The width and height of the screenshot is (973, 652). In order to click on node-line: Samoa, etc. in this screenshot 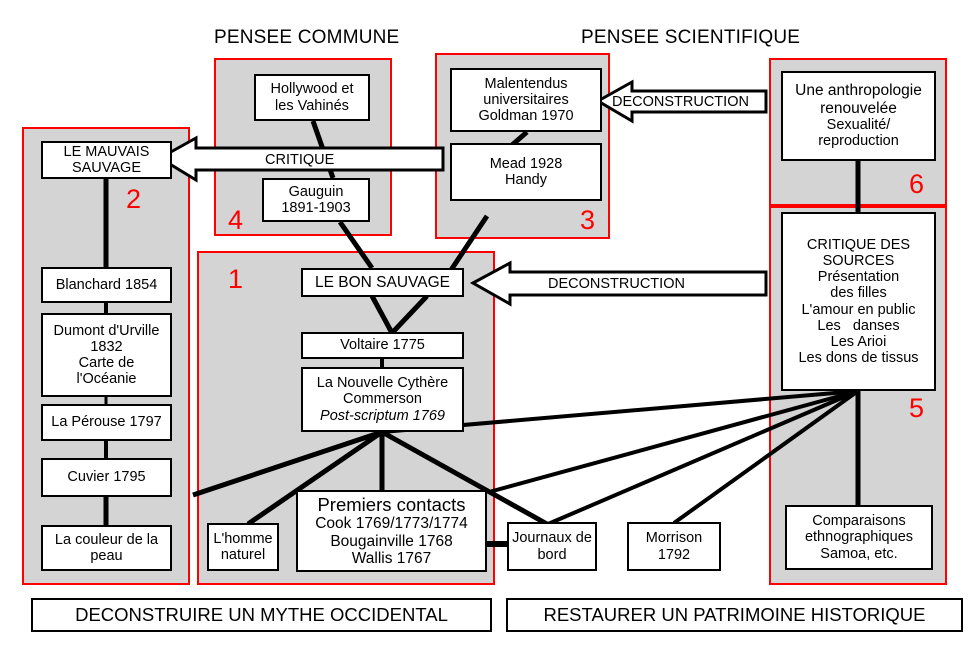, I will do `click(859, 553)`.